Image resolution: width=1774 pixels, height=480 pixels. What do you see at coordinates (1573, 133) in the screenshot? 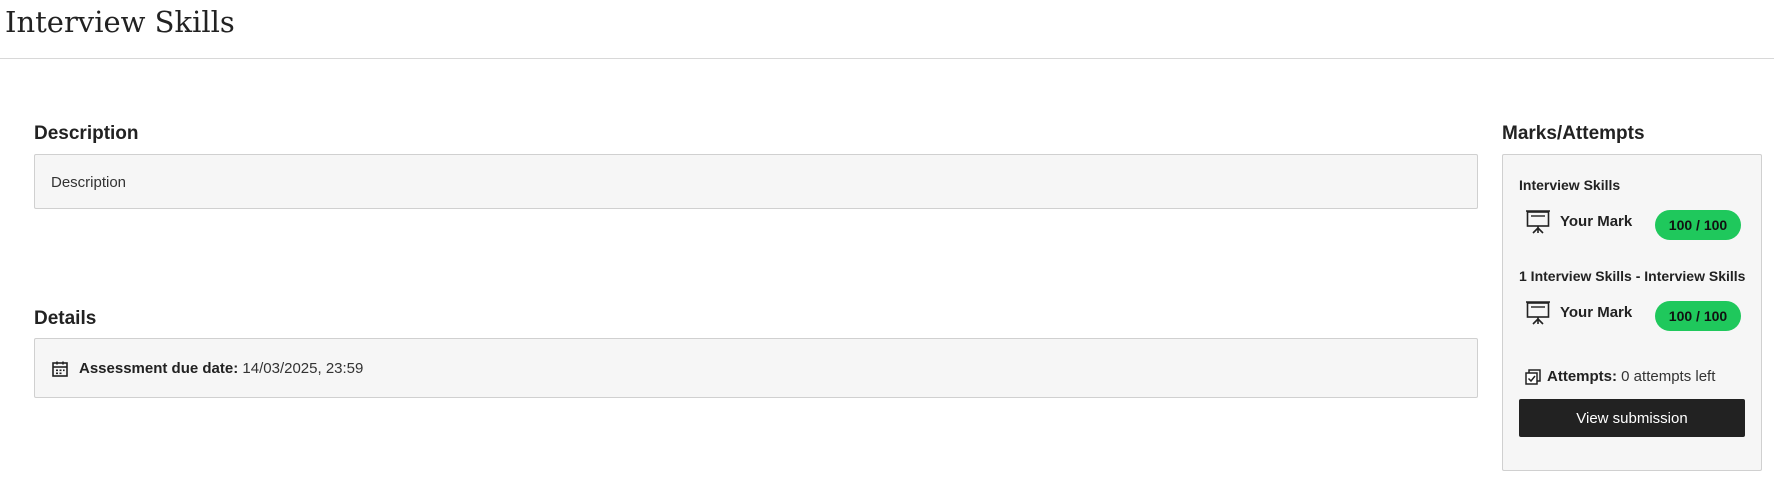
I see `marks-attempts-heading: Marks/Attempts` at bounding box center [1573, 133].